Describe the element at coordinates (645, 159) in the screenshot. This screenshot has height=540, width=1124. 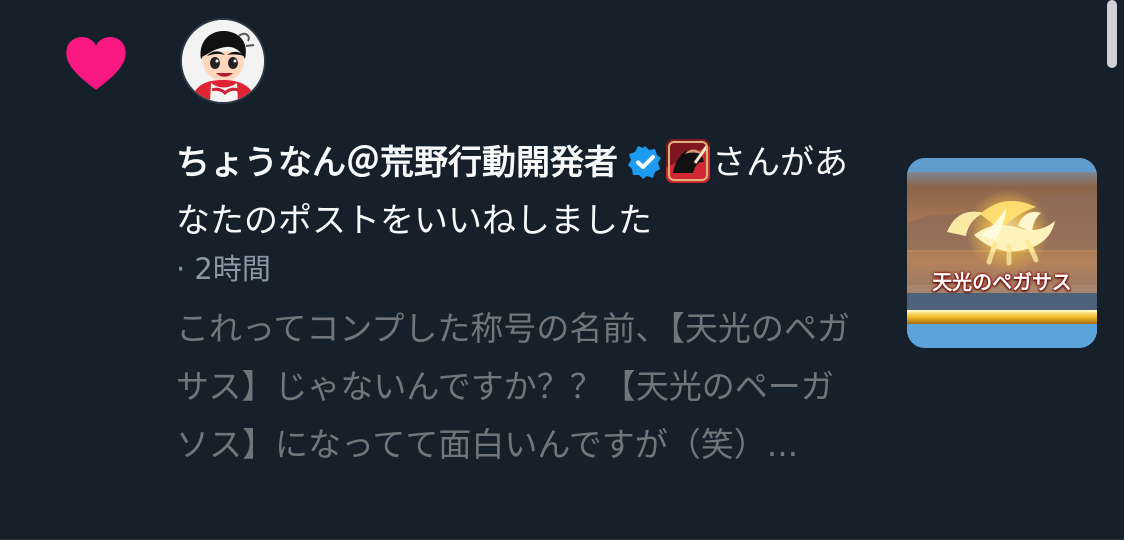
I see `verified-badge-icon` at that location.